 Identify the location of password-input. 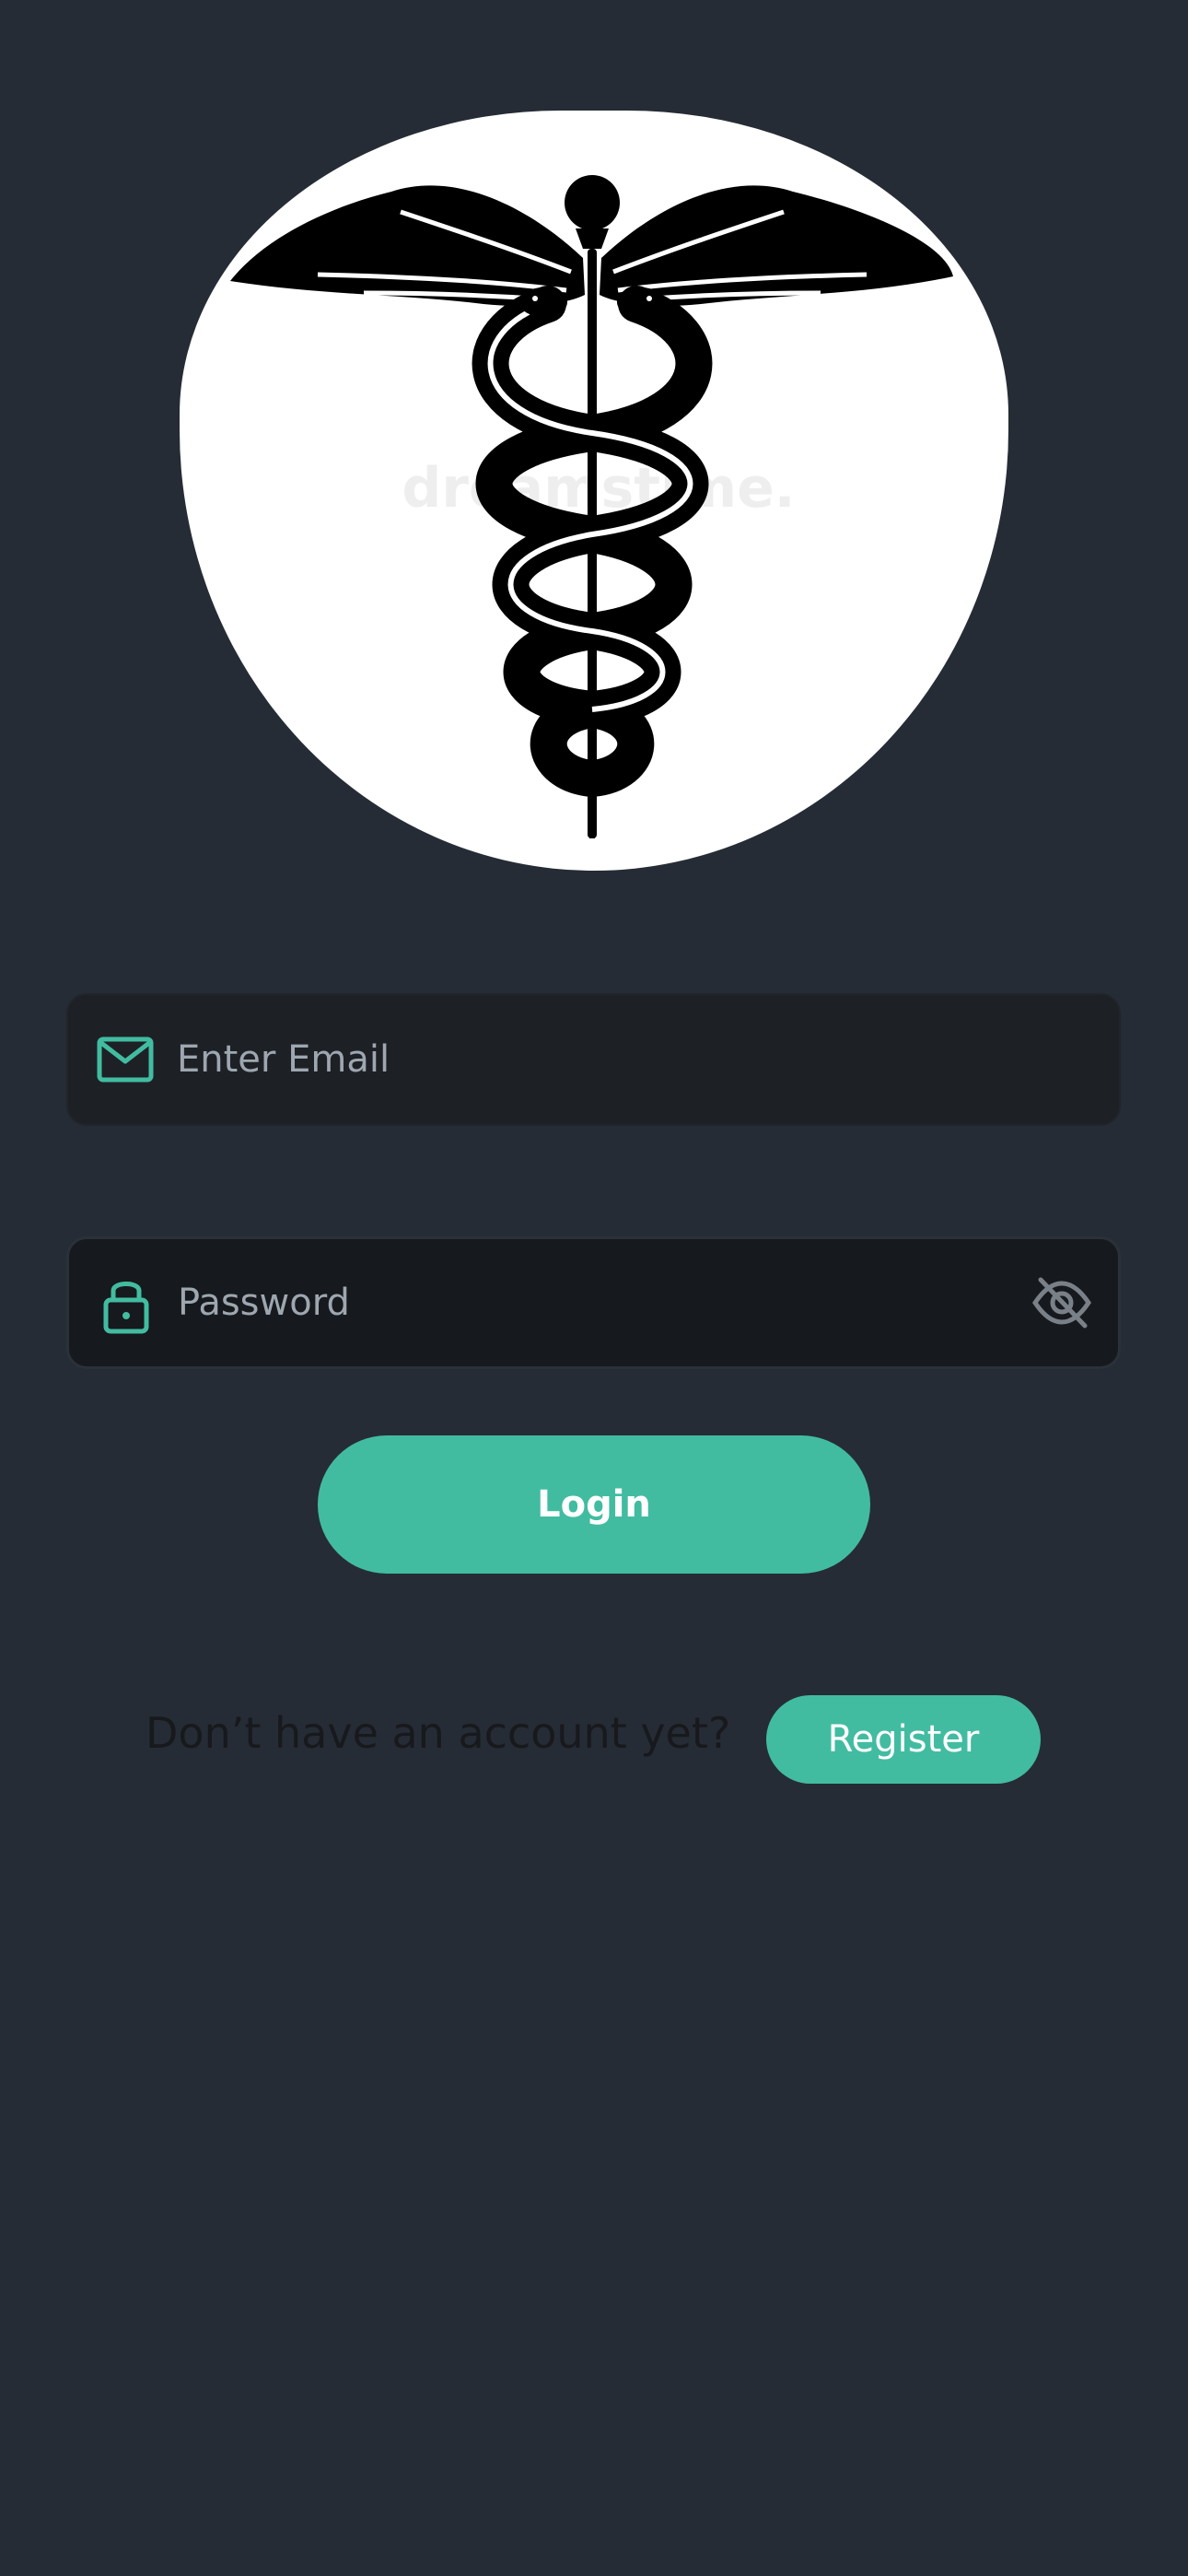
(583, 1302).